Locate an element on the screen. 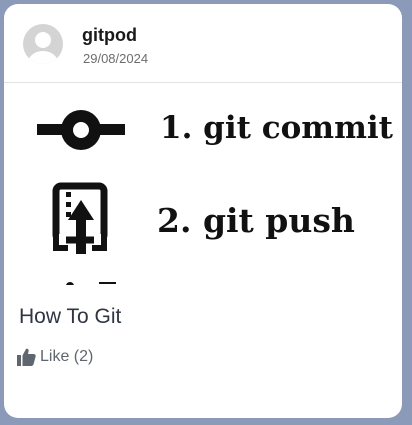 This screenshot has width=412, height=425. like-button: Like (2) is located at coordinates (55, 357).